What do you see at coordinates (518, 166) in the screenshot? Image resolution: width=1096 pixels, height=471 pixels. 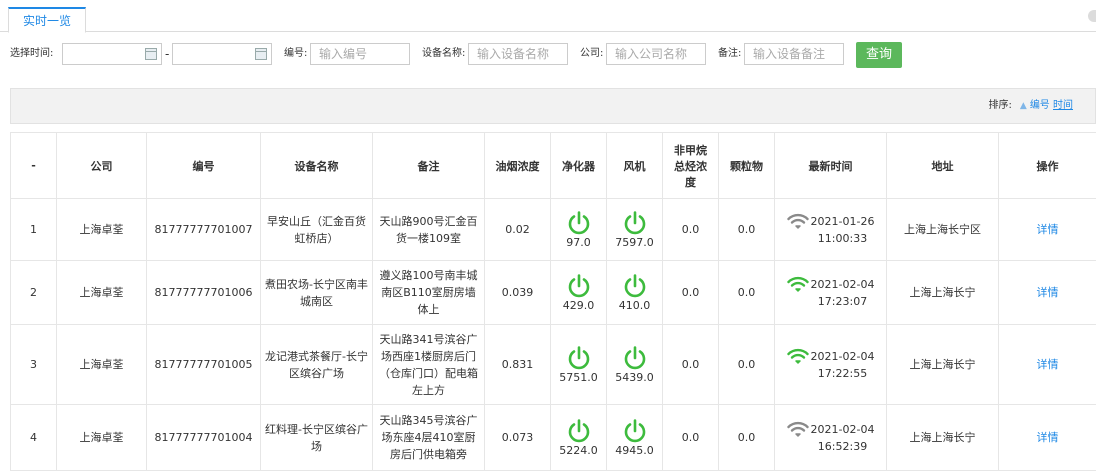 I see `header-smoke: 油烟浓度` at bounding box center [518, 166].